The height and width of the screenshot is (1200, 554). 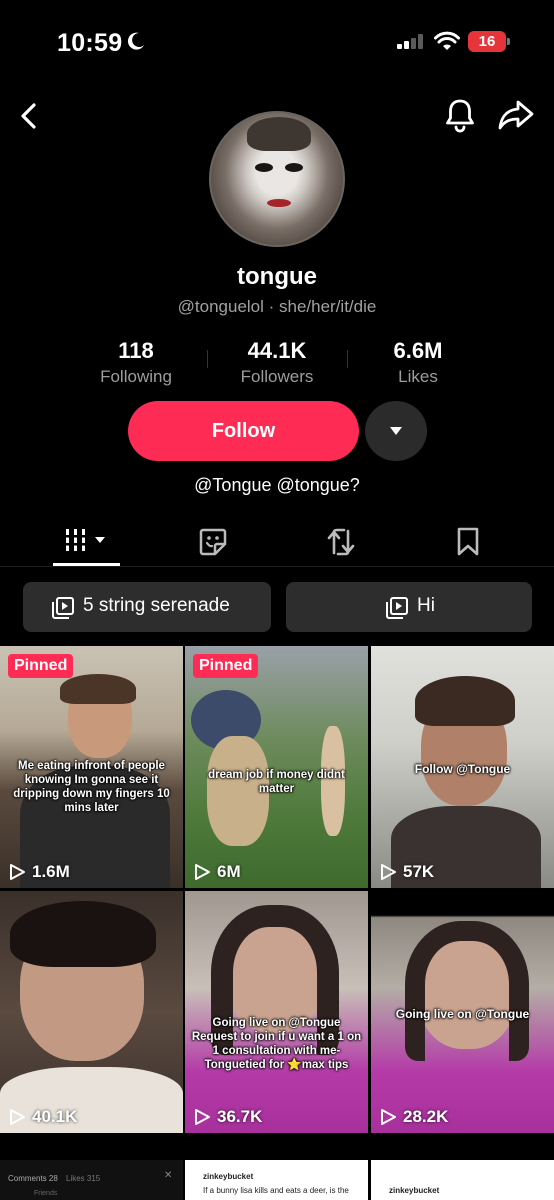 I want to click on caret-down-icon, so click(x=396, y=431).